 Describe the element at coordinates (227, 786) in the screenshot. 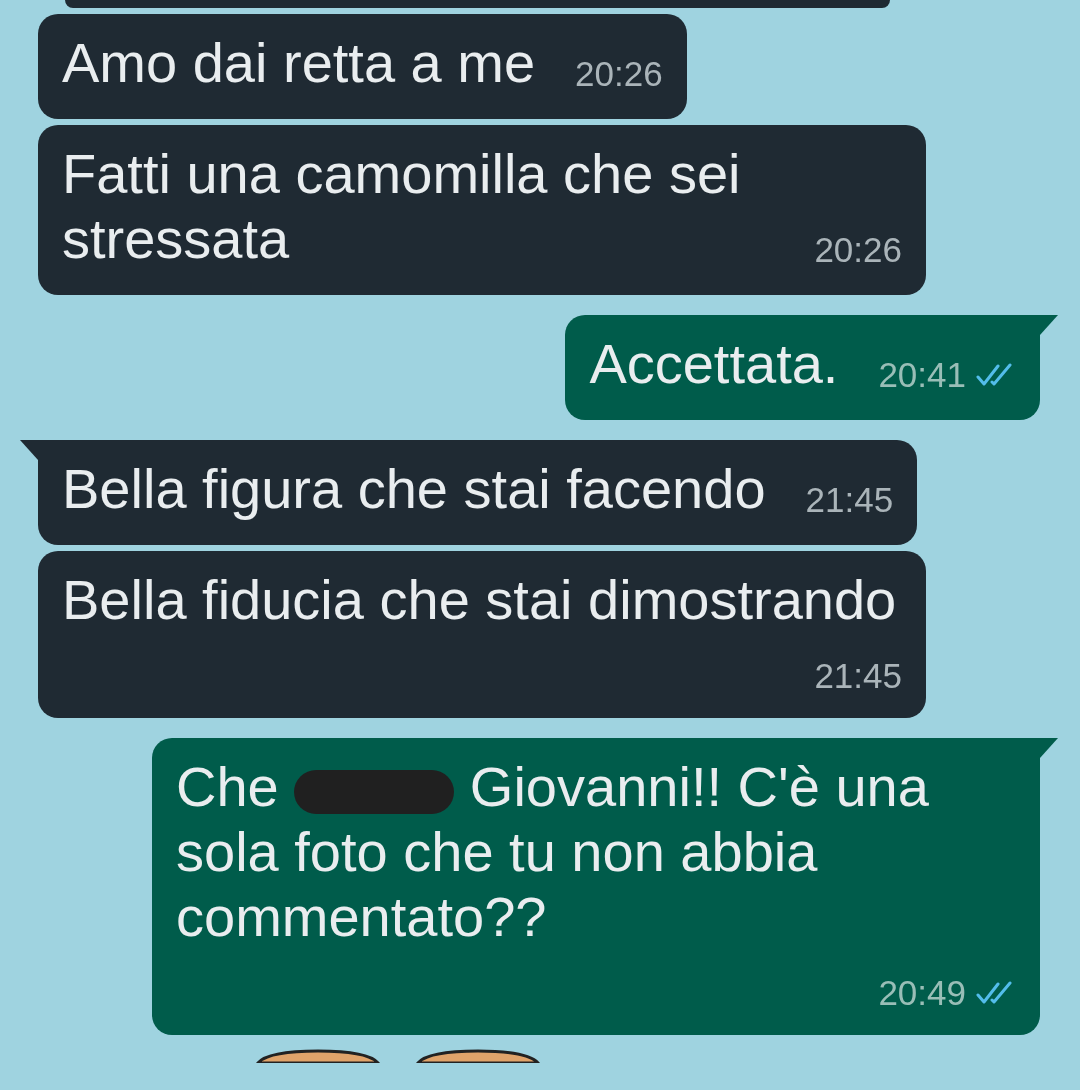

I see `message-text: Che` at that location.